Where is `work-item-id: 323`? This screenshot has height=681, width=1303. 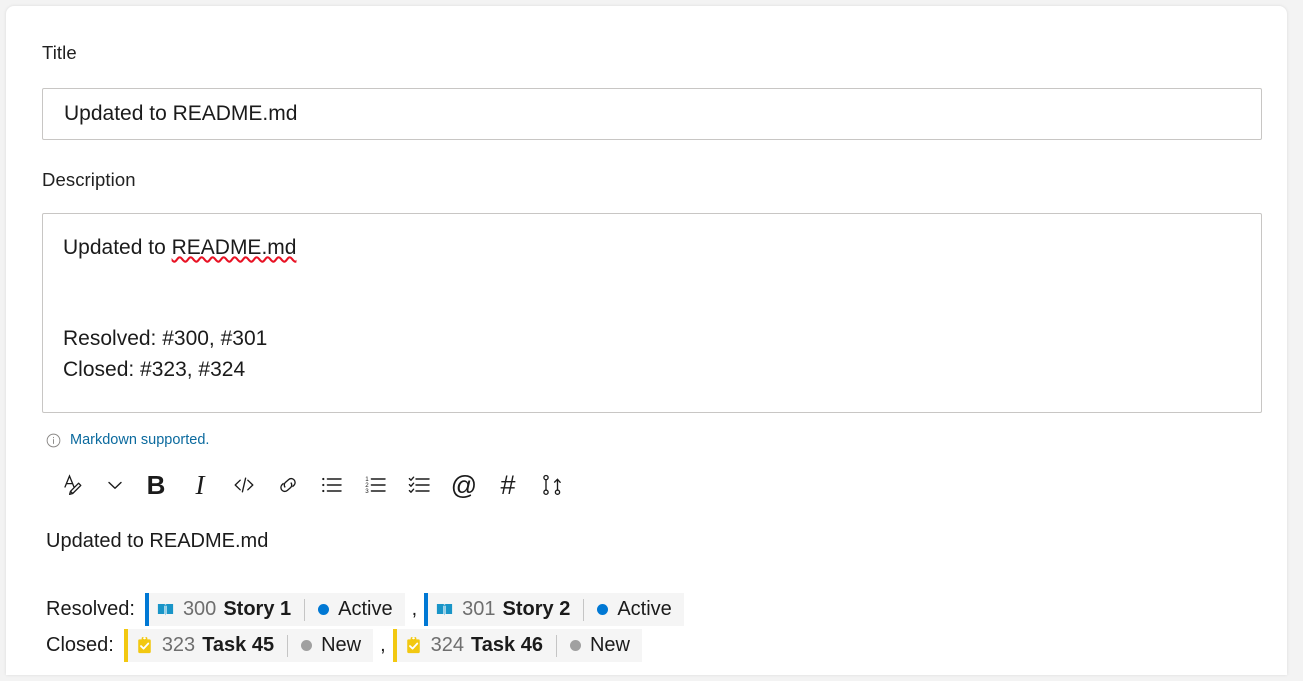
work-item-id: 323 is located at coordinates (178, 645).